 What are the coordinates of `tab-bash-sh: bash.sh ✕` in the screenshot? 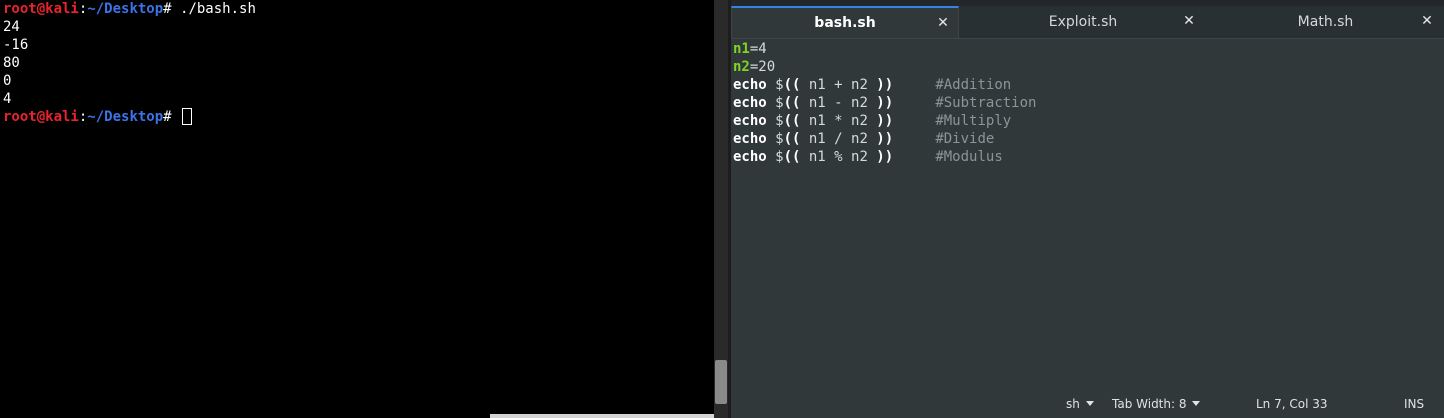 It's located at (845, 22).